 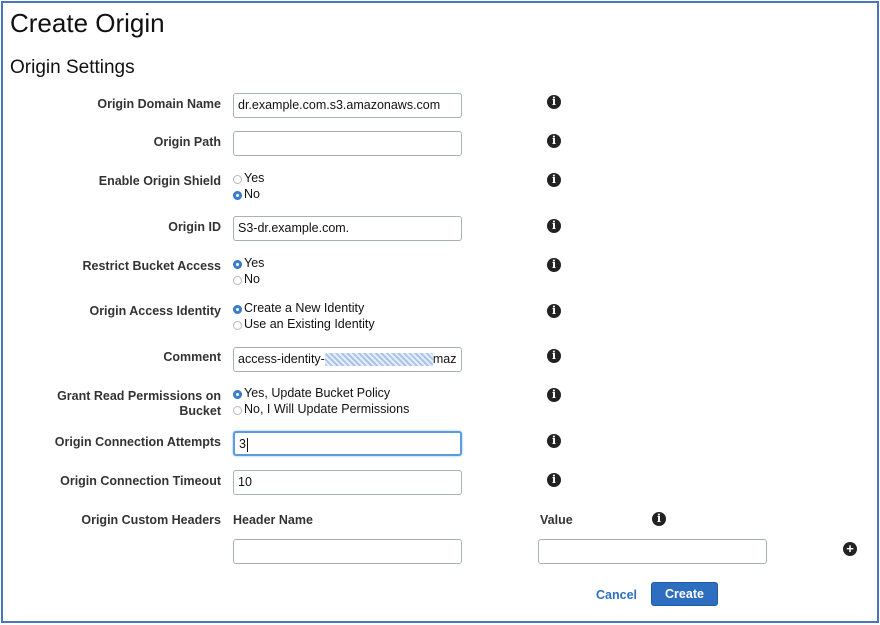 What do you see at coordinates (242, 444) in the screenshot?
I see `origin-connection-attempts-value: 3` at bounding box center [242, 444].